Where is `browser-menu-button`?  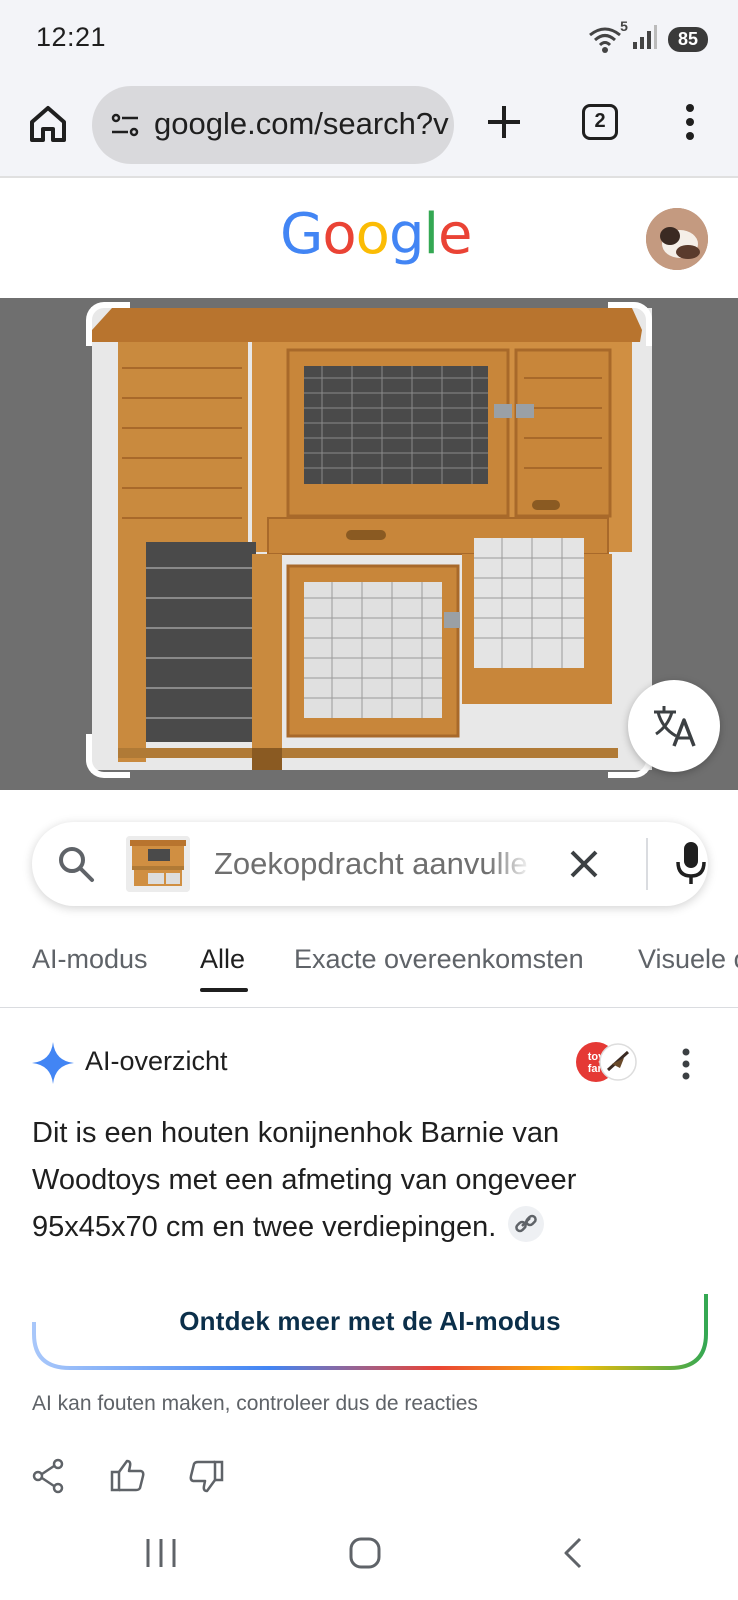
browser-menu-button is located at coordinates (690, 122).